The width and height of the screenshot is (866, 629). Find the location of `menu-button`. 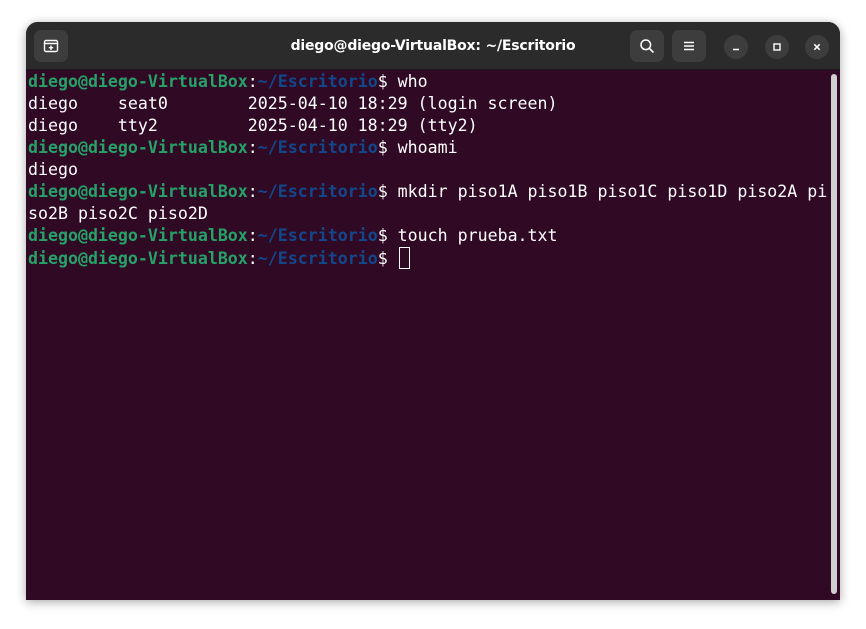

menu-button is located at coordinates (689, 46).